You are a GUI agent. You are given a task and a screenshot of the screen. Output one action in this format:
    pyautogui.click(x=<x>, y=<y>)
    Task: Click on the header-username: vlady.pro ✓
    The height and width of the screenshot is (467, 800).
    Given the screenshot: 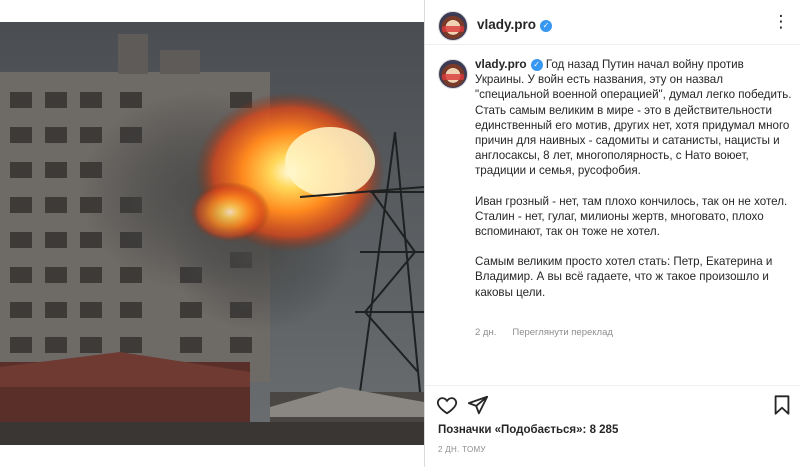 What is the action you would take?
    pyautogui.click(x=515, y=24)
    